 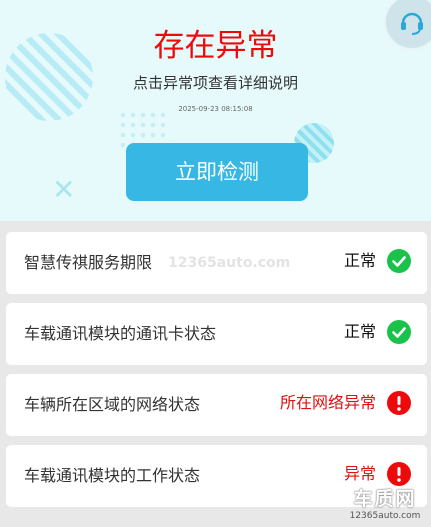 I want to click on status-title: 存在异常, so click(x=215, y=46).